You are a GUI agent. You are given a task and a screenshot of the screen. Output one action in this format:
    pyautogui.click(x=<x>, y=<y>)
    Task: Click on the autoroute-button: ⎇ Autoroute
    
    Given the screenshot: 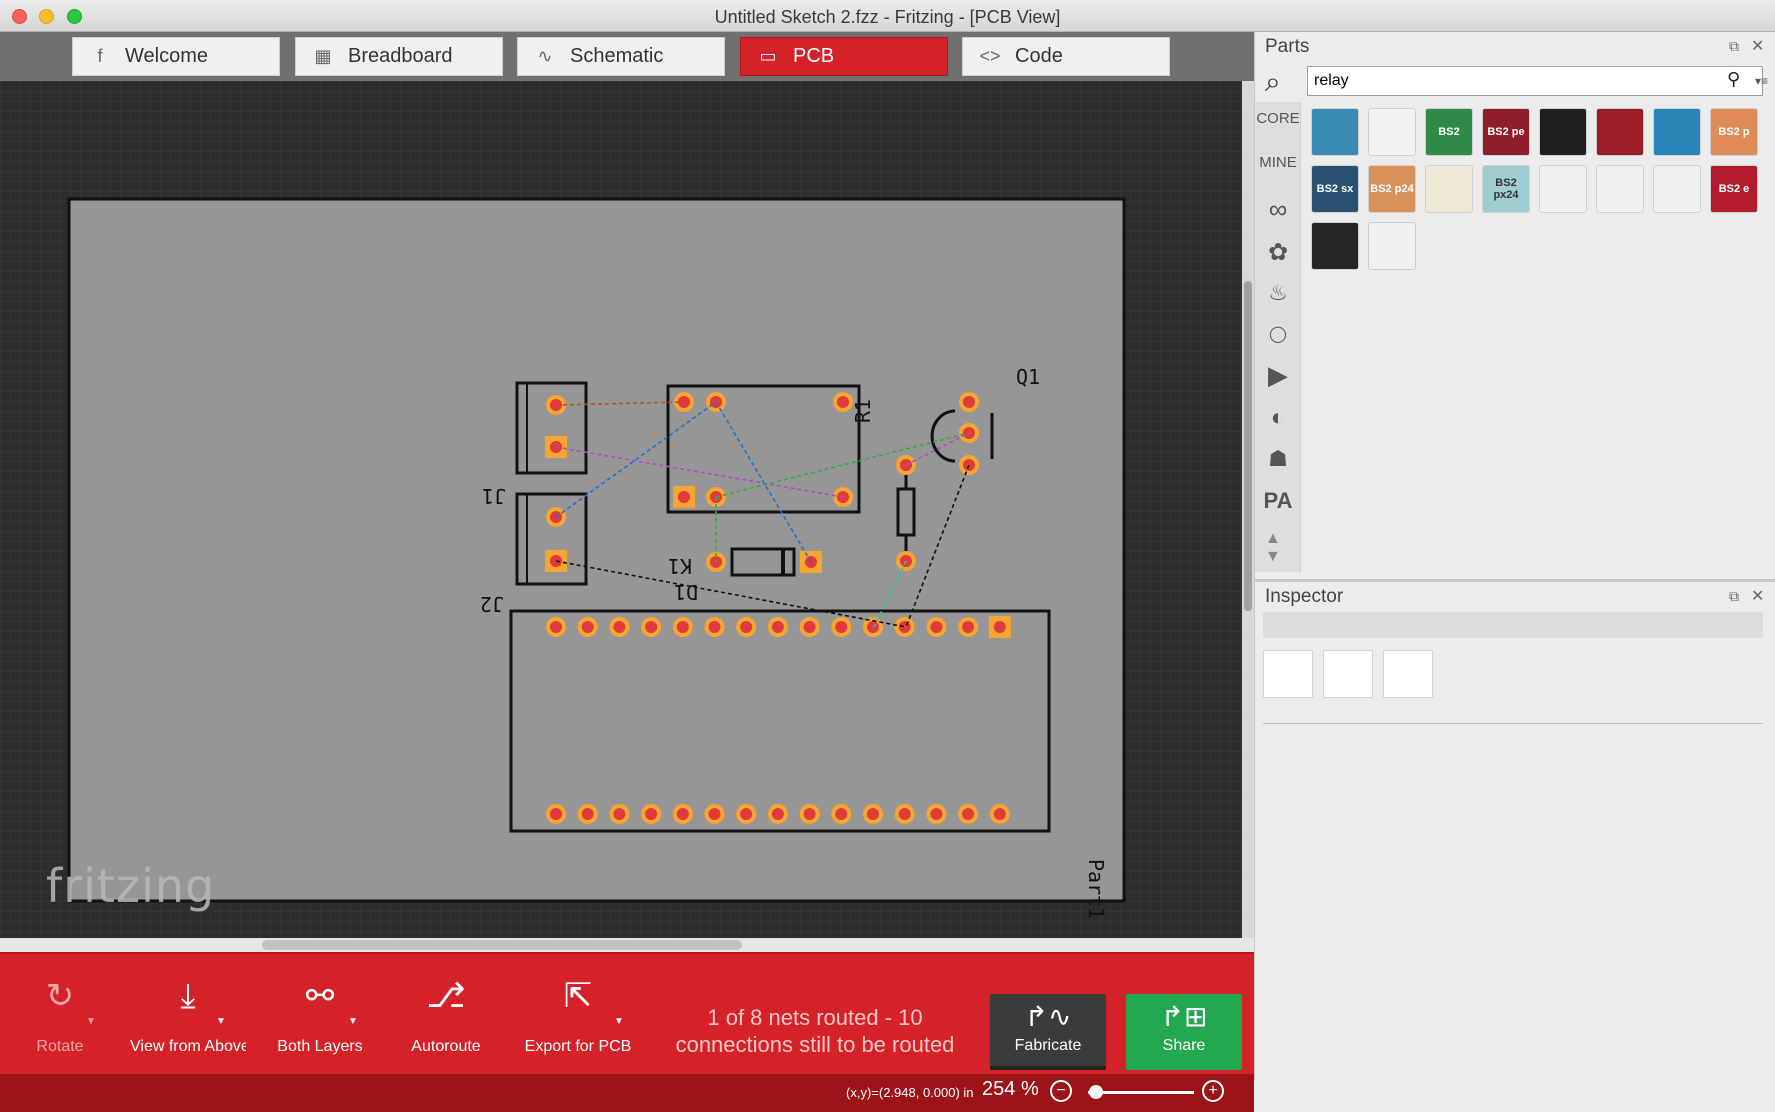 What is the action you would take?
    pyautogui.click(x=446, y=1015)
    